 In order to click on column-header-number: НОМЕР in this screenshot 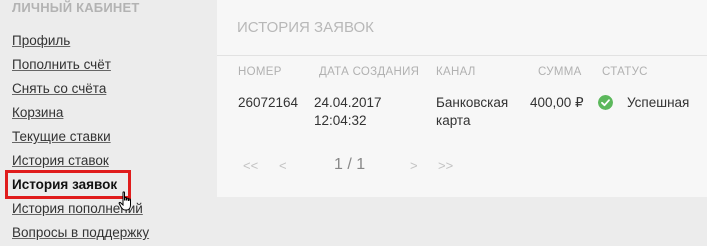, I will do `click(260, 72)`.